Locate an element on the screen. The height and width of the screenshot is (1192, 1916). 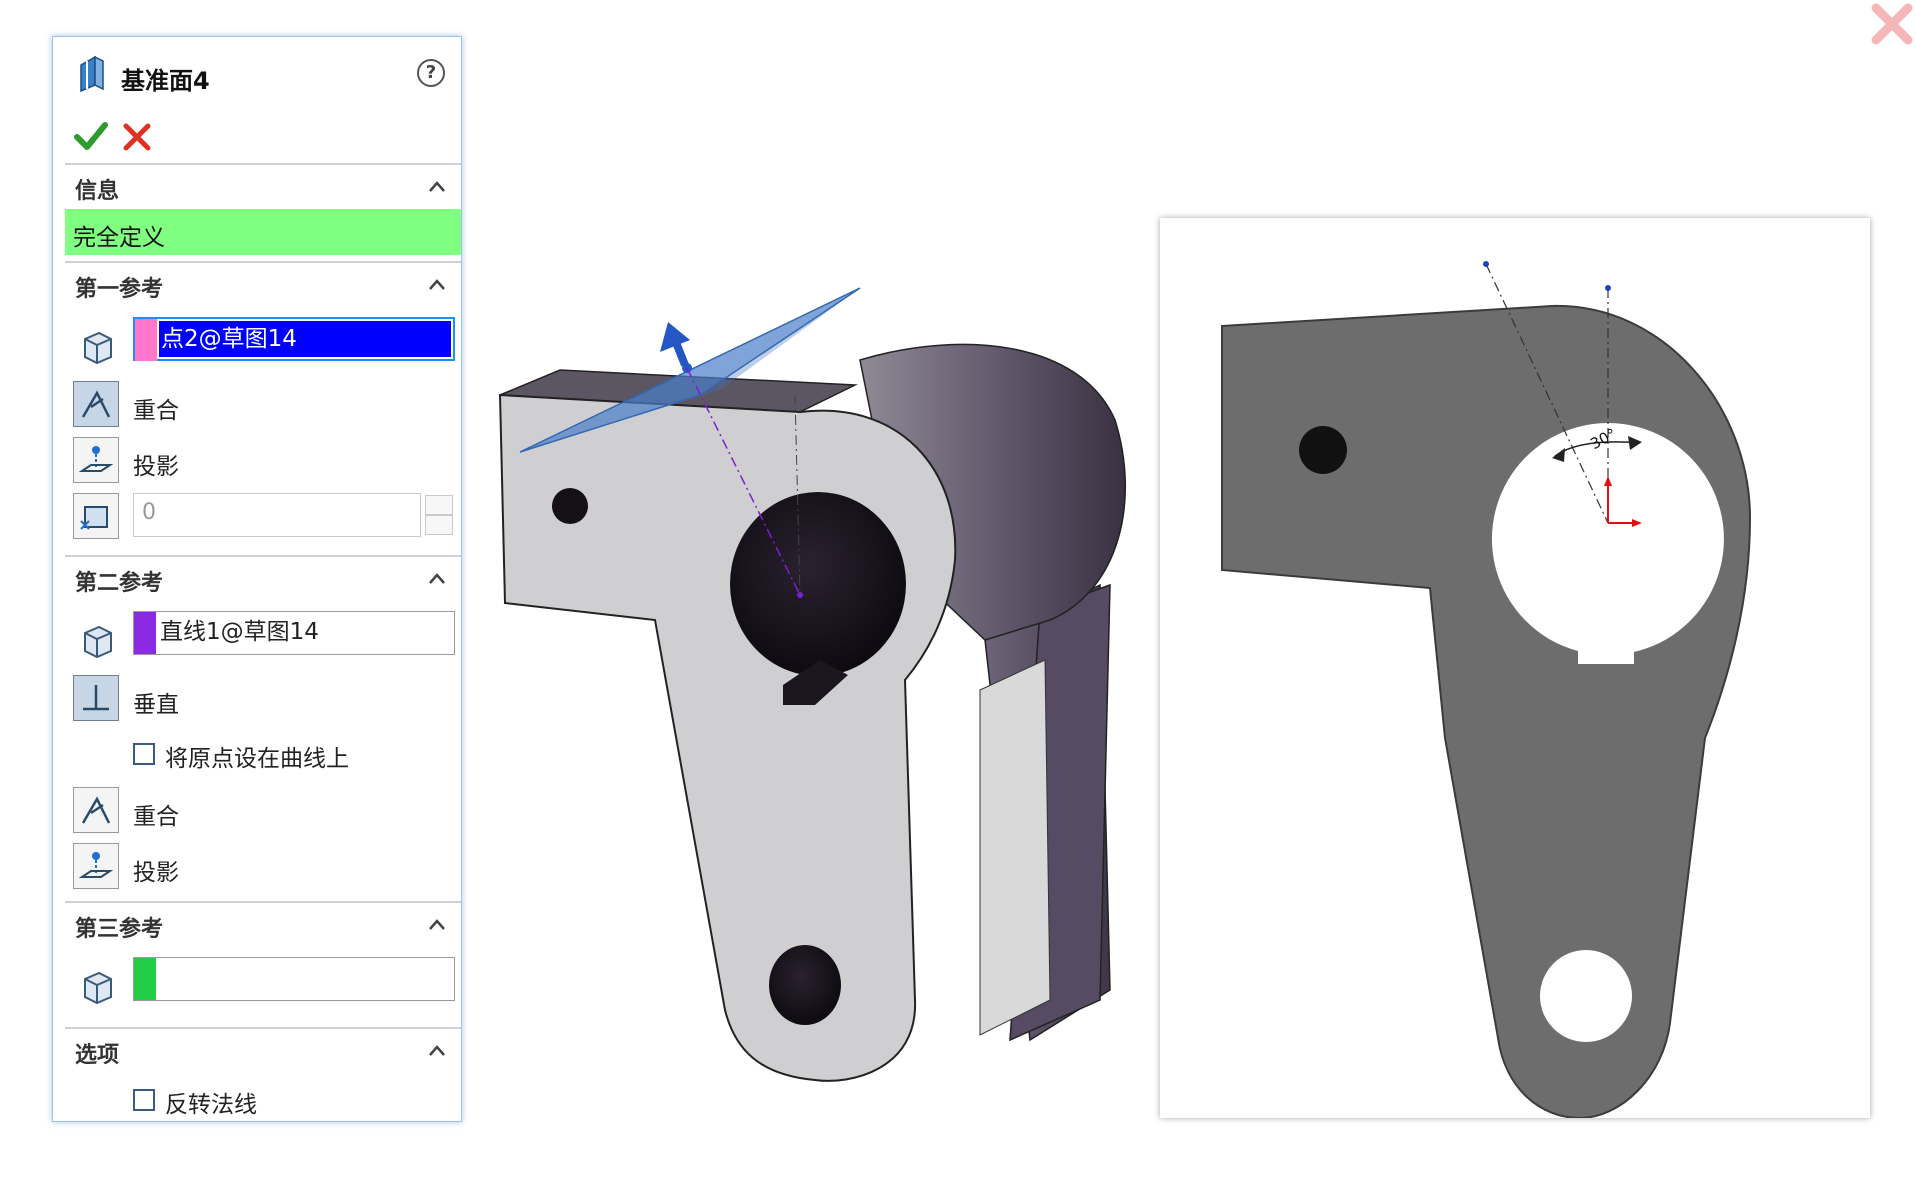
first-ref-project-button is located at coordinates (96, 460).